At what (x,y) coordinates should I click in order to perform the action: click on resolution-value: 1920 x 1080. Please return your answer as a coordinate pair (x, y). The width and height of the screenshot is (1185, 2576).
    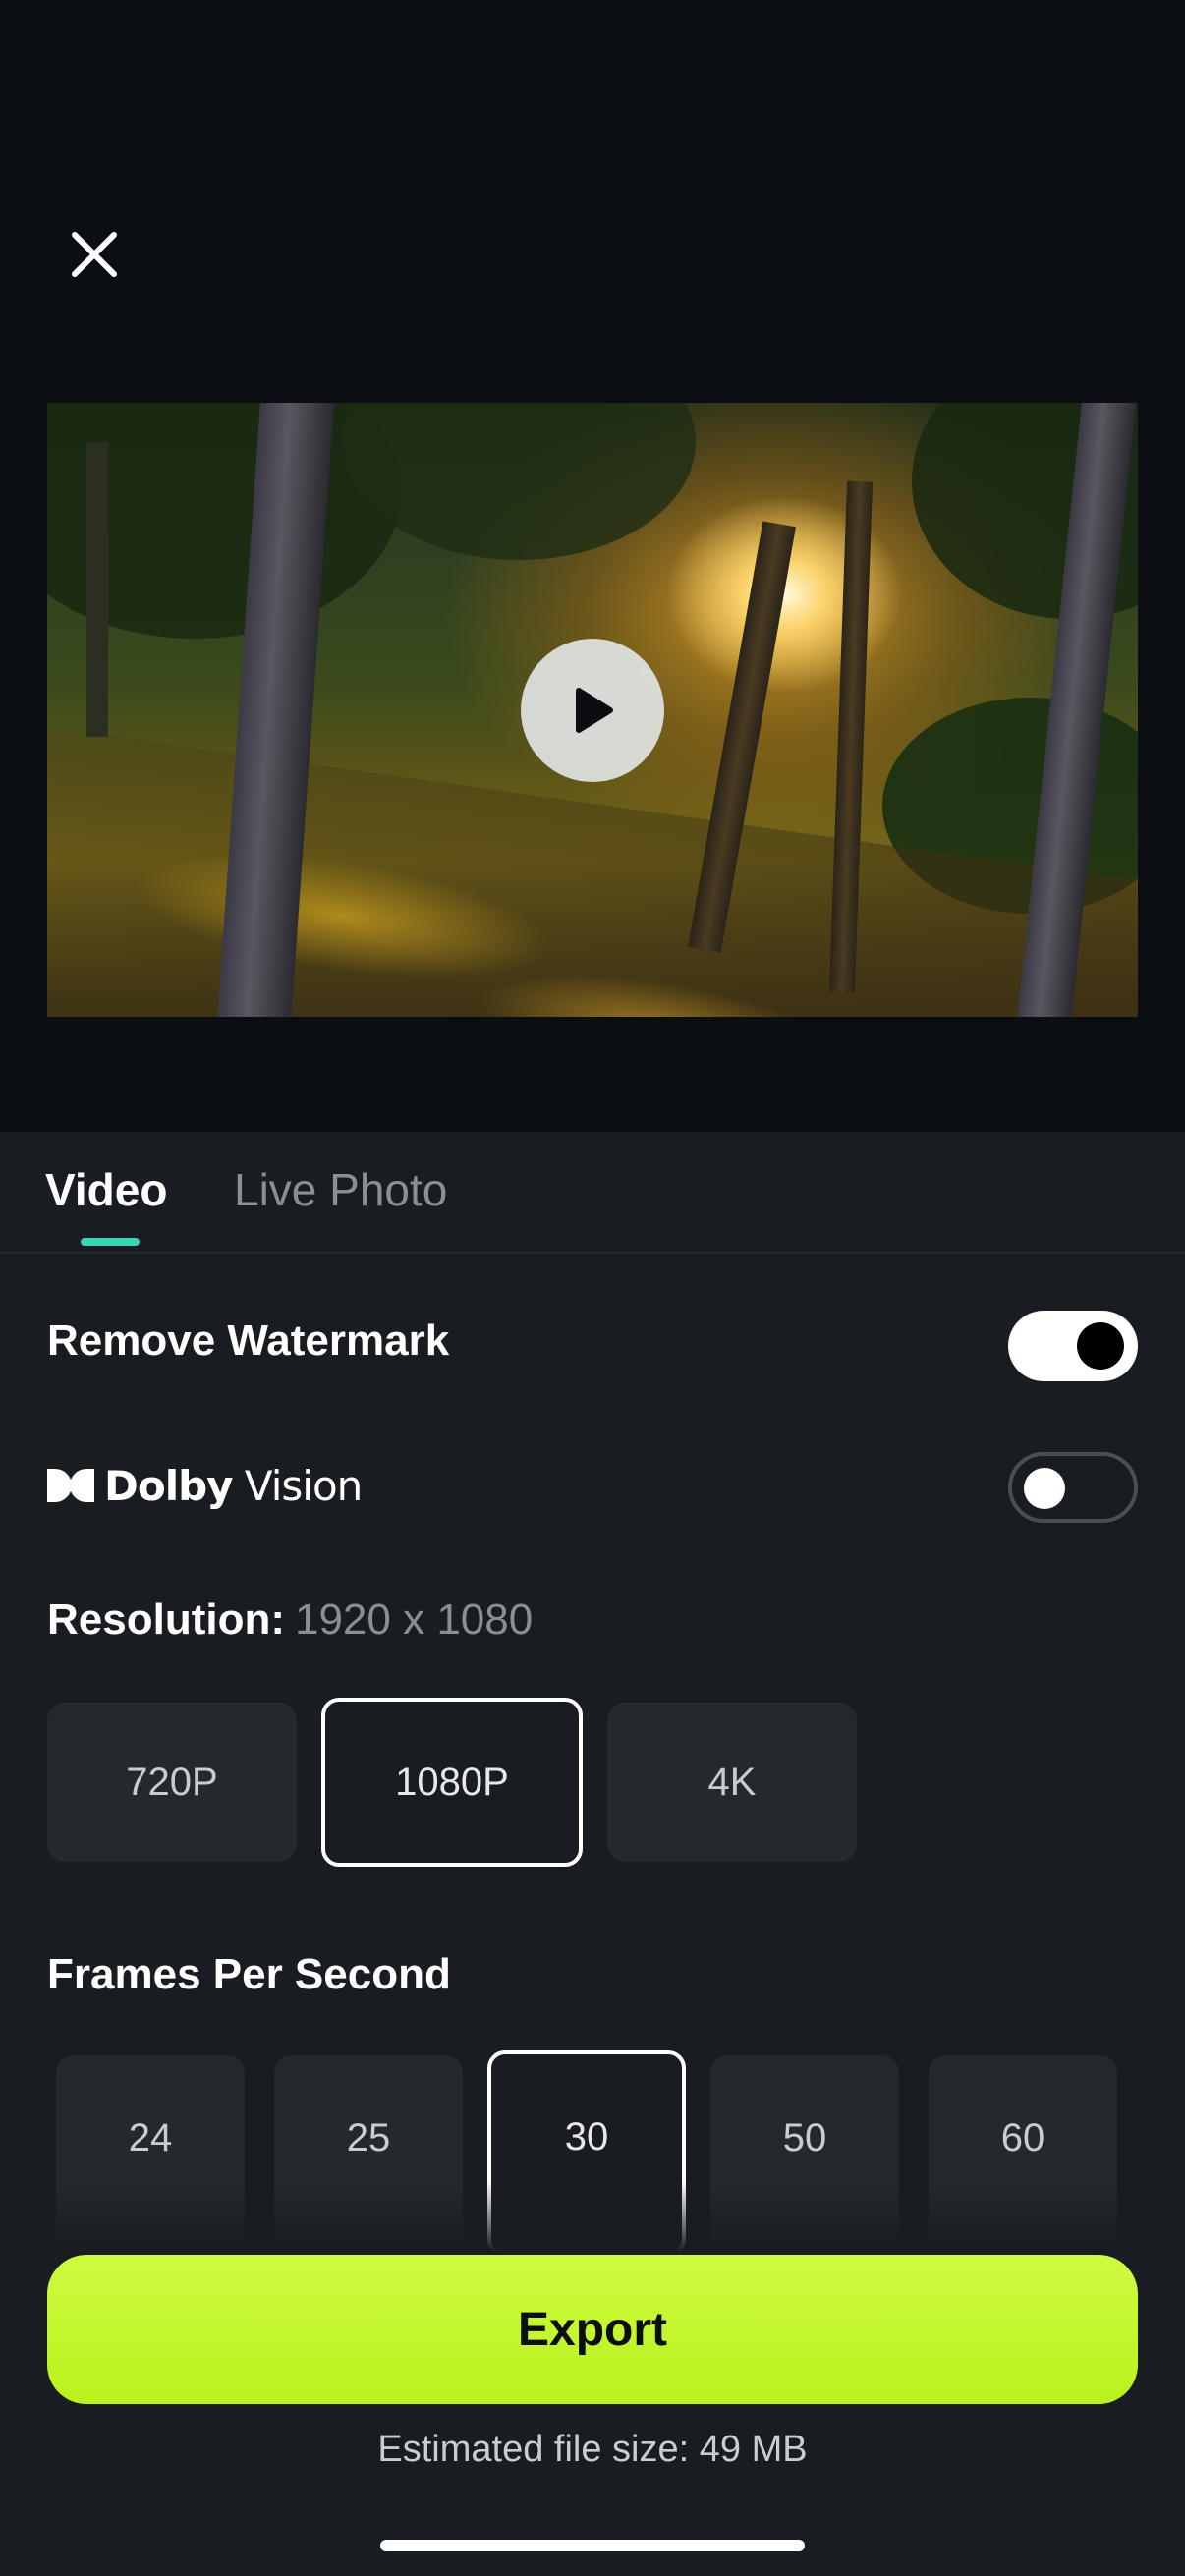
    Looking at the image, I should click on (414, 1620).